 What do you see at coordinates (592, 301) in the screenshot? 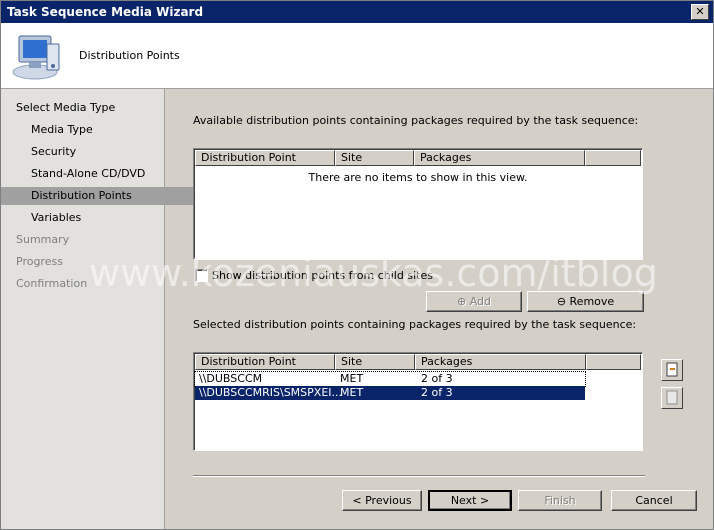
I see `remove-button-label: Remove` at bounding box center [592, 301].